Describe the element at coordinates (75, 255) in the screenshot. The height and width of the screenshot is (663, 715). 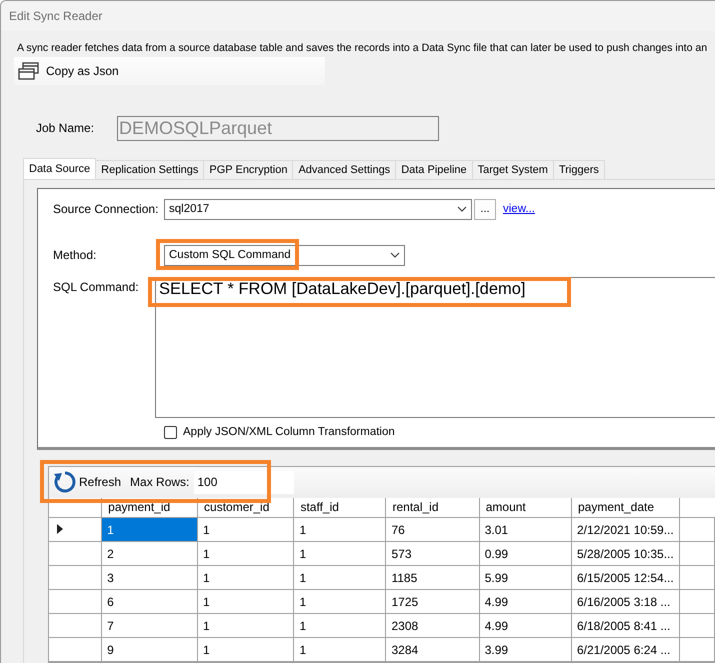
I see `method-label: Method:` at that location.